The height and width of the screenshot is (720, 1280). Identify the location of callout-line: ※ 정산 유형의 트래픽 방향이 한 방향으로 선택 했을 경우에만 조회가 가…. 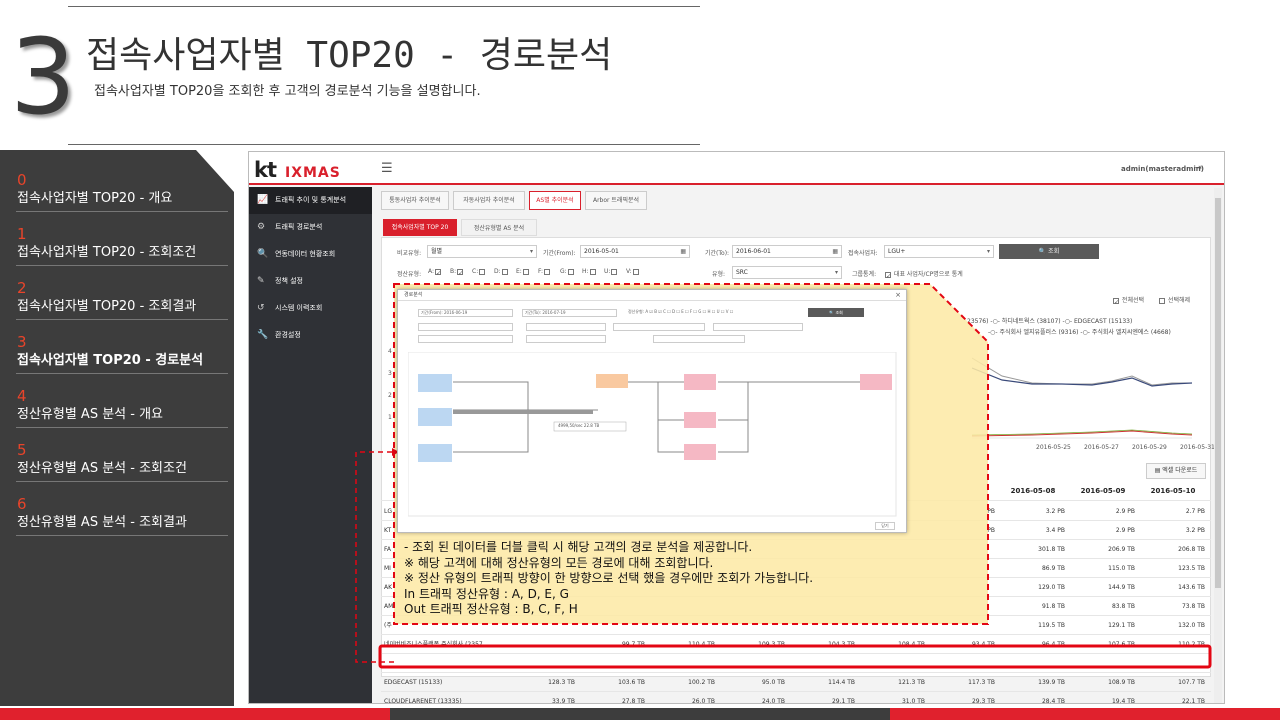
(609, 578).